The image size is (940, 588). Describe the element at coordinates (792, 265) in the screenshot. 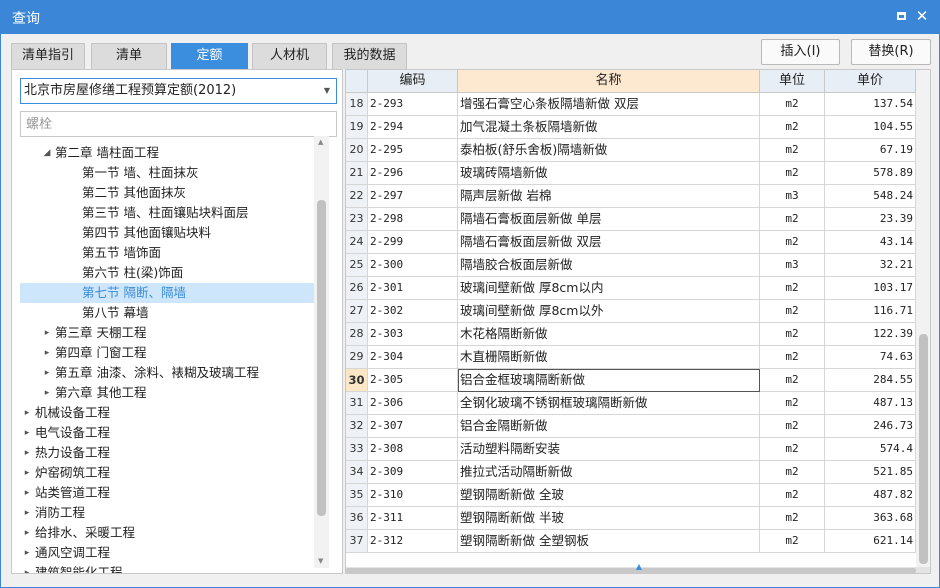

I see `cell-unit: m3` at that location.